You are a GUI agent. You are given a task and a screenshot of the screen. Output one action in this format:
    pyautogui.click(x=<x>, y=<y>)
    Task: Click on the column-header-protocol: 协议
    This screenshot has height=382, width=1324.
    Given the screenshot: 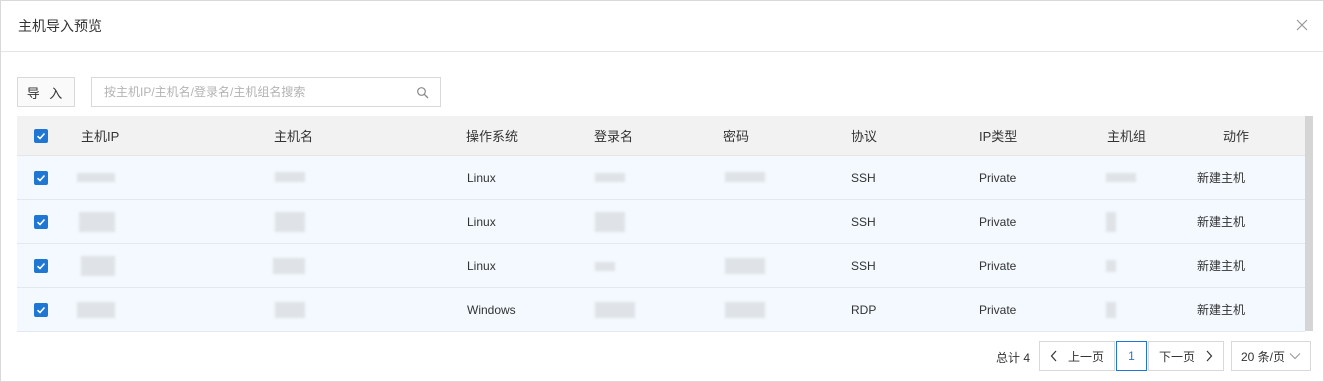 What is the action you would take?
    pyautogui.click(x=864, y=135)
    